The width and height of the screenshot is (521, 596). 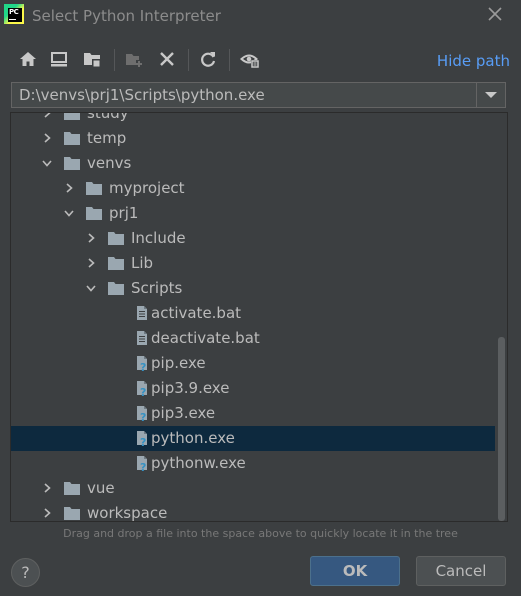 I want to click on tree-item-label: activate.bat, so click(x=196, y=313).